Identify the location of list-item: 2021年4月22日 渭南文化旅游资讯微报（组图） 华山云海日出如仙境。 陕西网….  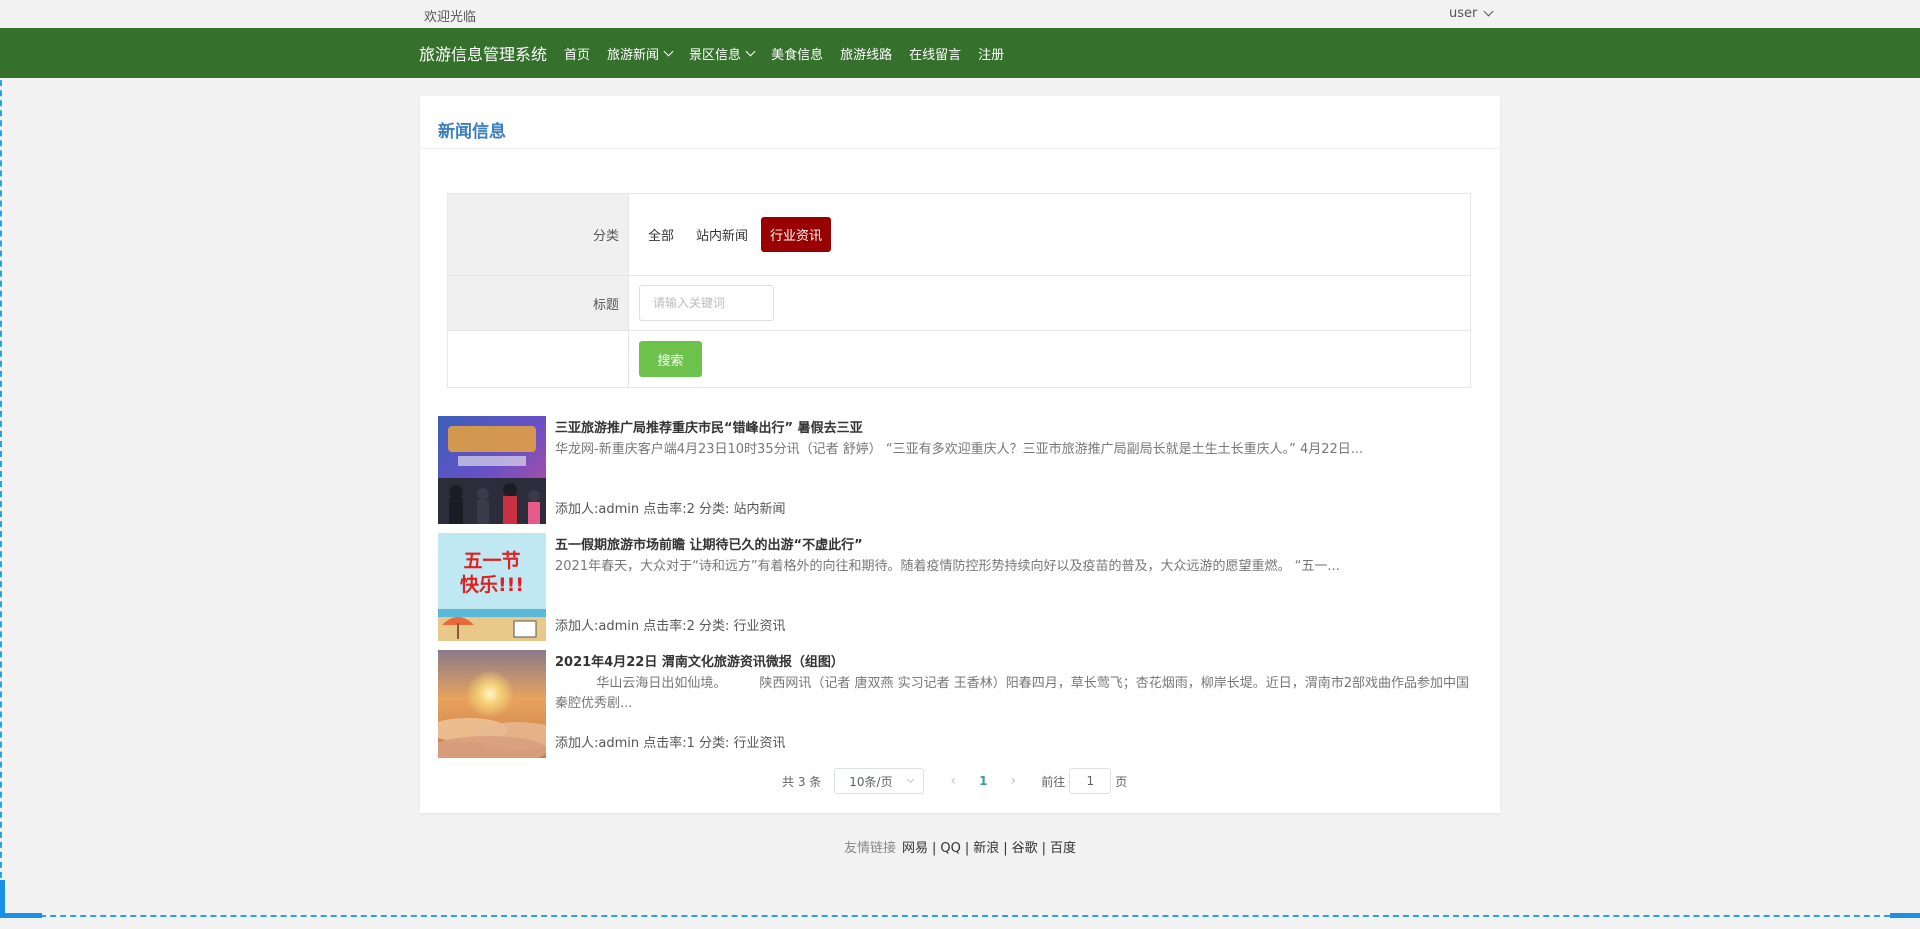
(960, 708).